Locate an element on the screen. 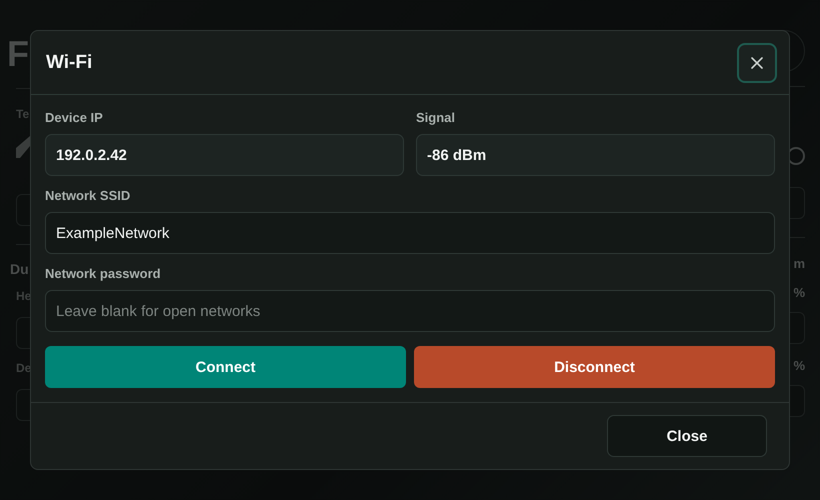 Image resolution: width=820 pixels, height=500 pixels. readonly-field: 192.0.2.42 is located at coordinates (224, 155).